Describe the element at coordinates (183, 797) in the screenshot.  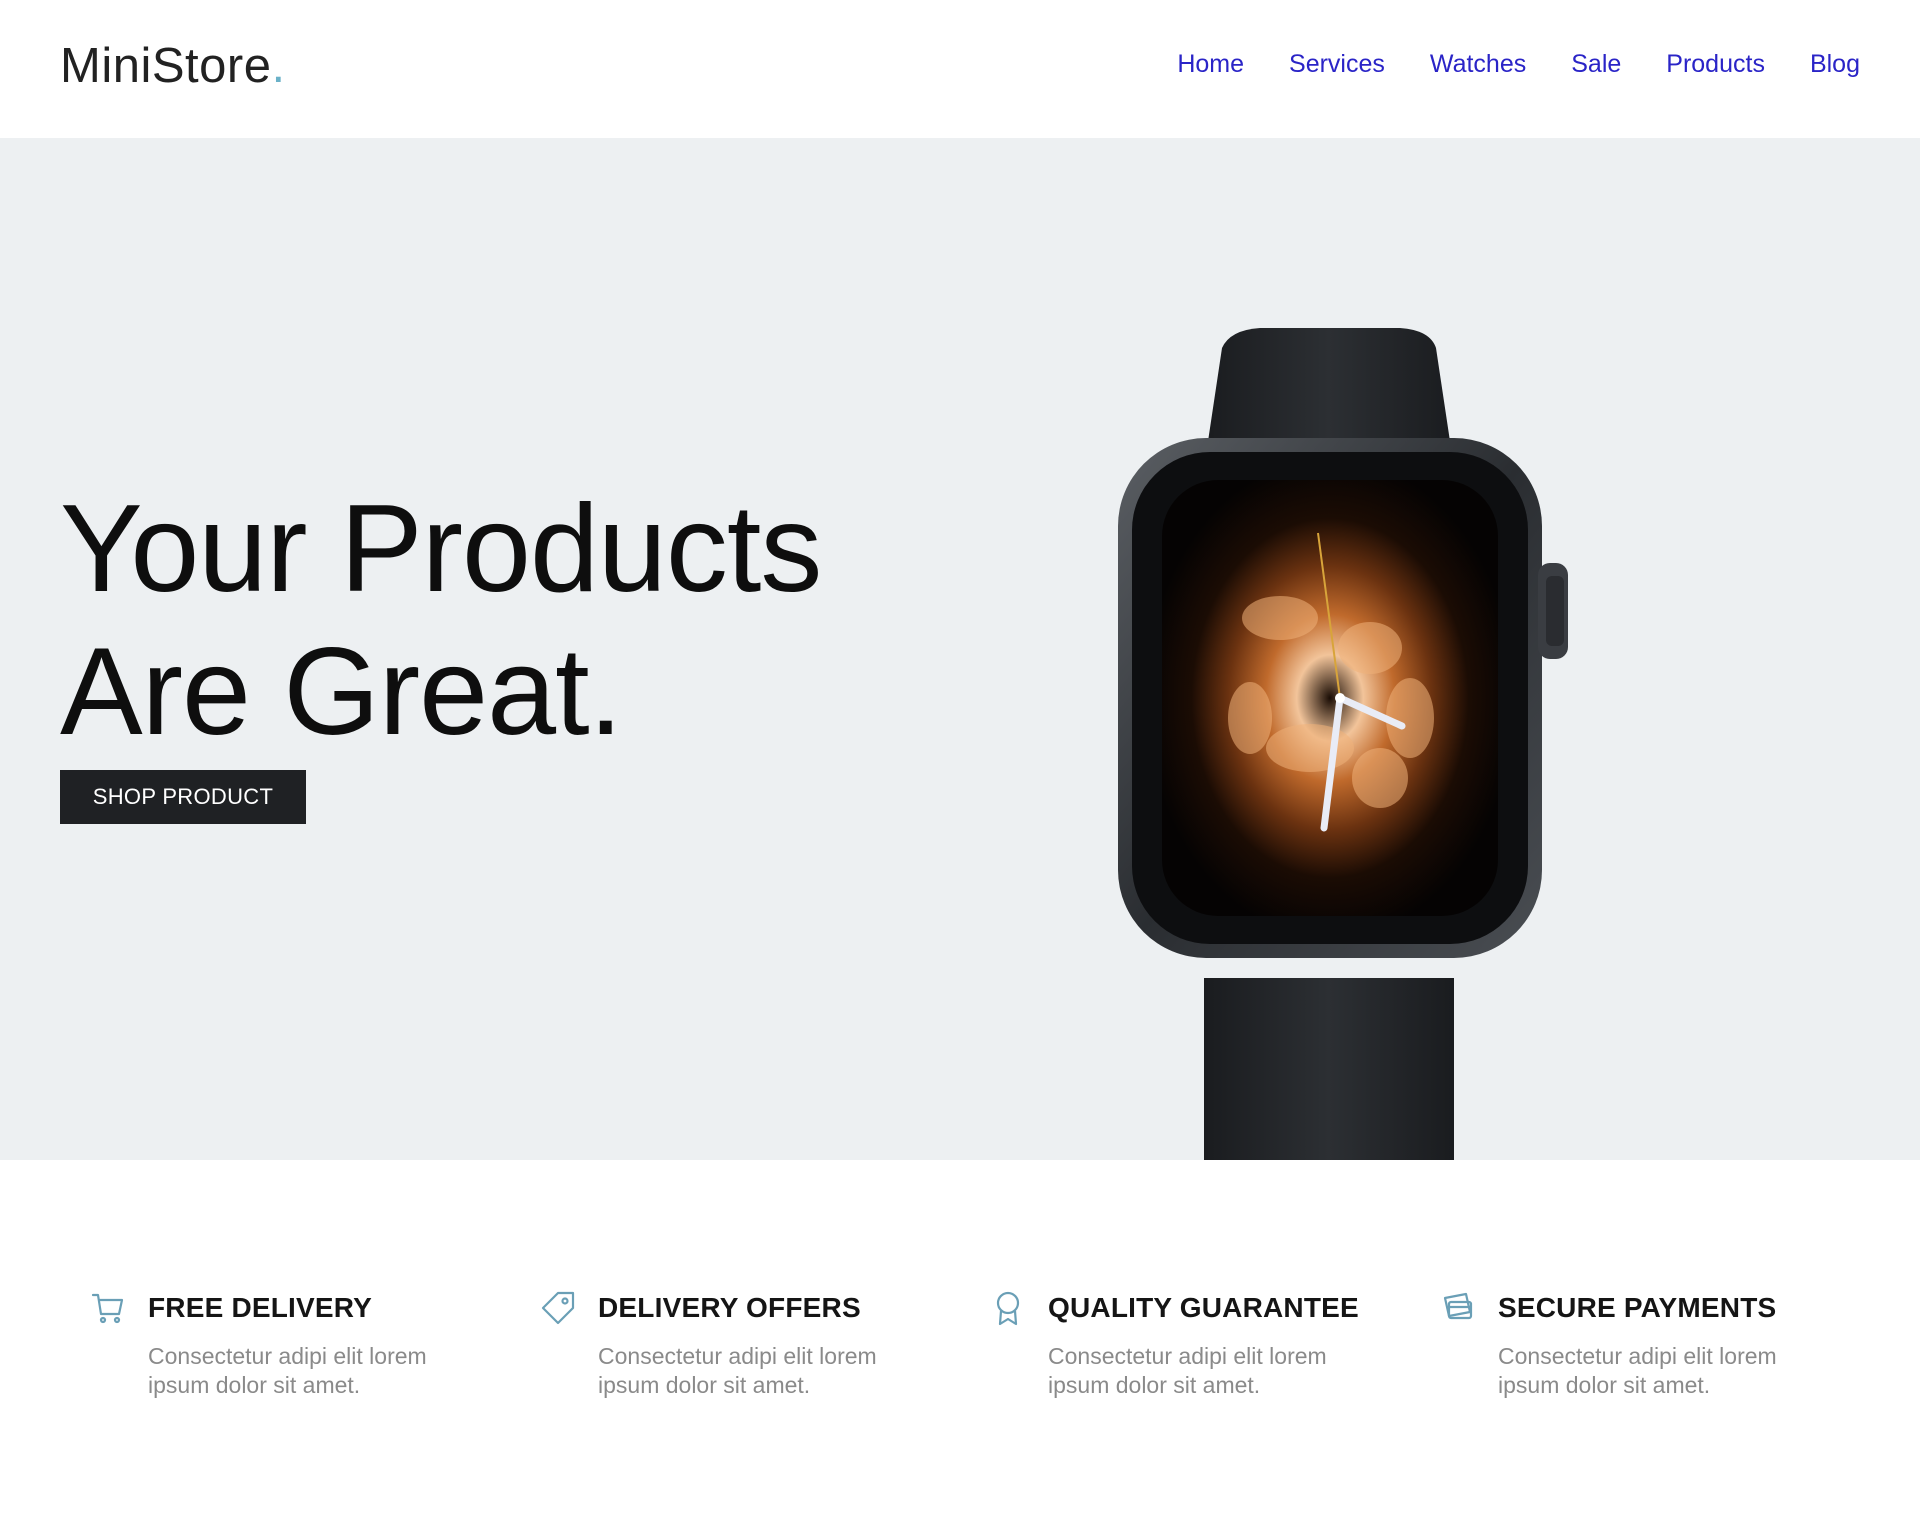
I see `shop-product-button: SHOP PRODUCT` at that location.